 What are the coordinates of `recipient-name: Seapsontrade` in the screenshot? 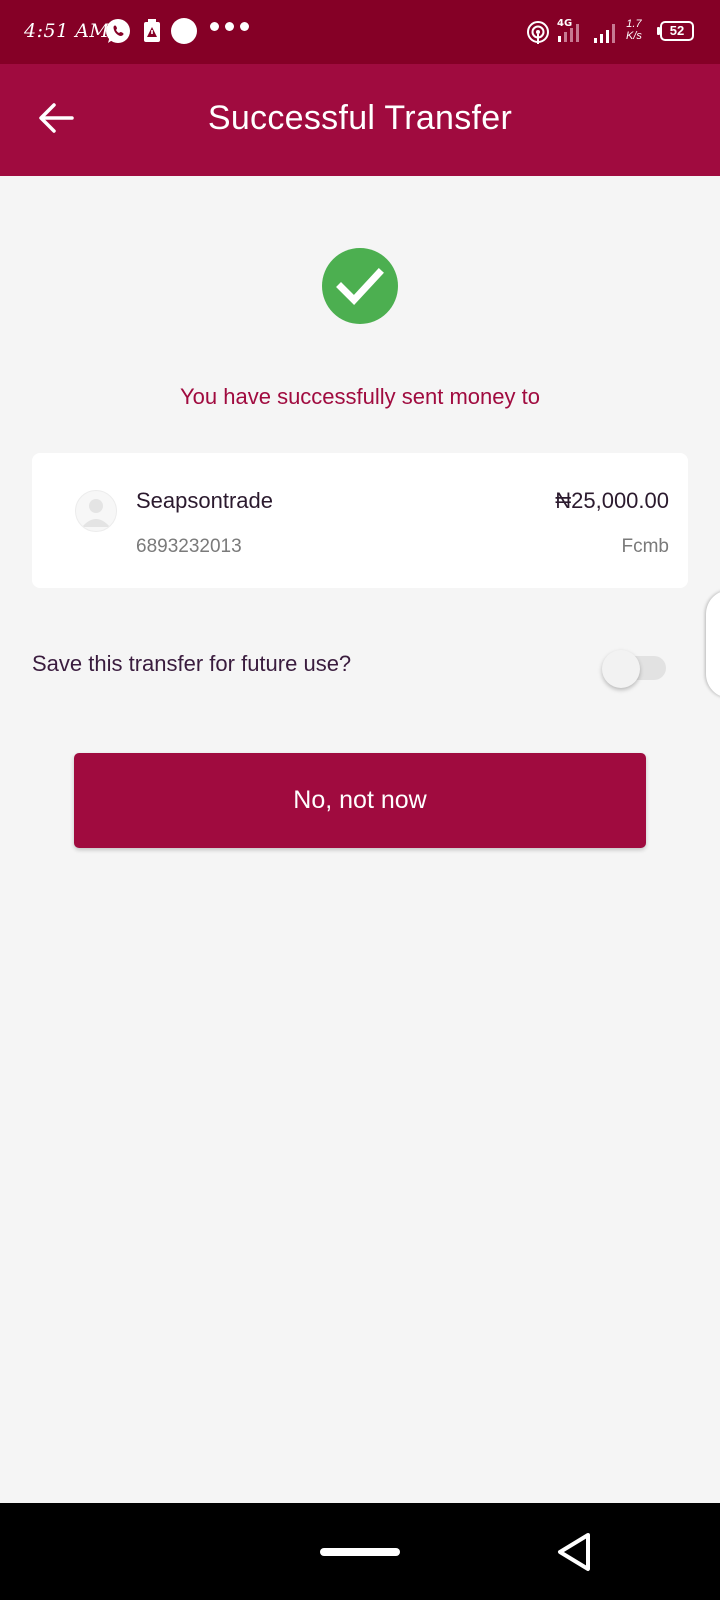 It's located at (204, 500).